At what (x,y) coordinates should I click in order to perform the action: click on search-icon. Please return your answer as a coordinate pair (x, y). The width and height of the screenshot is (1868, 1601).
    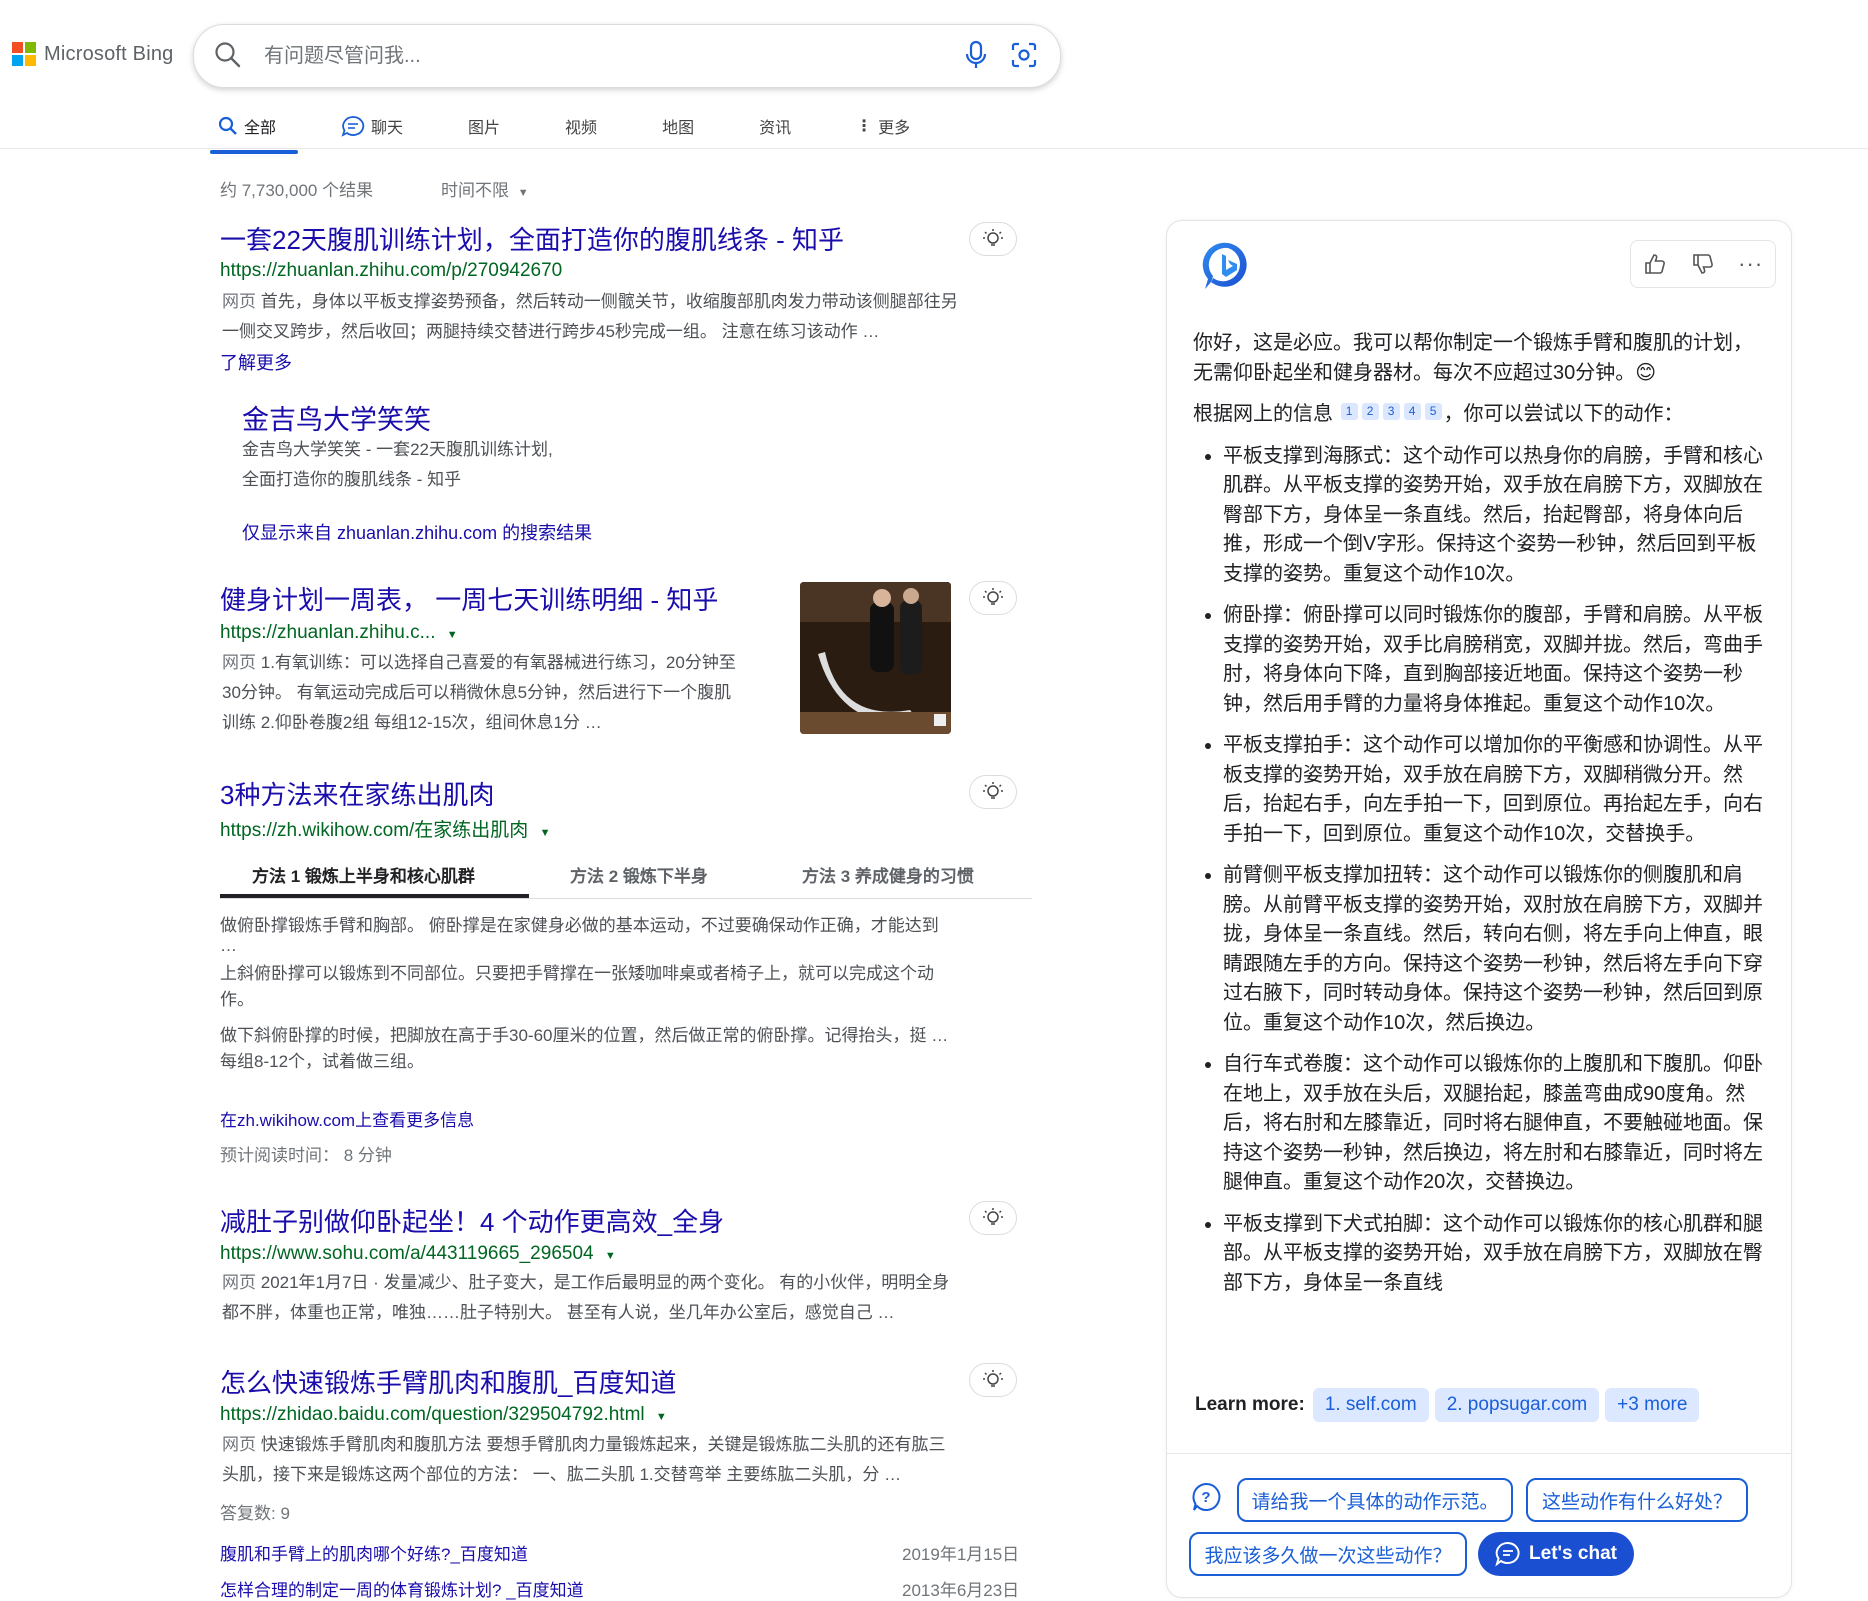
    Looking at the image, I should click on (227, 125).